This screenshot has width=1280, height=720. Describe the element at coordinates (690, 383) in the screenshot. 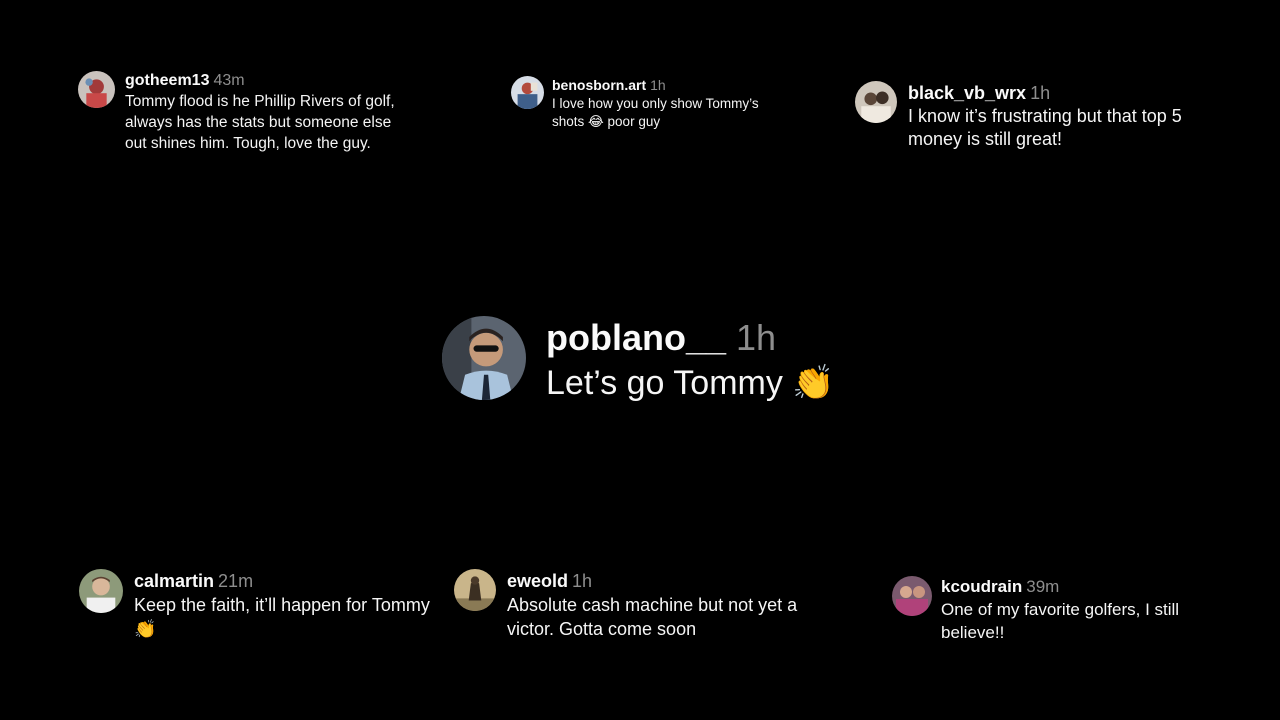

I see `comment-text: Let’s go Tommy 👏` at that location.